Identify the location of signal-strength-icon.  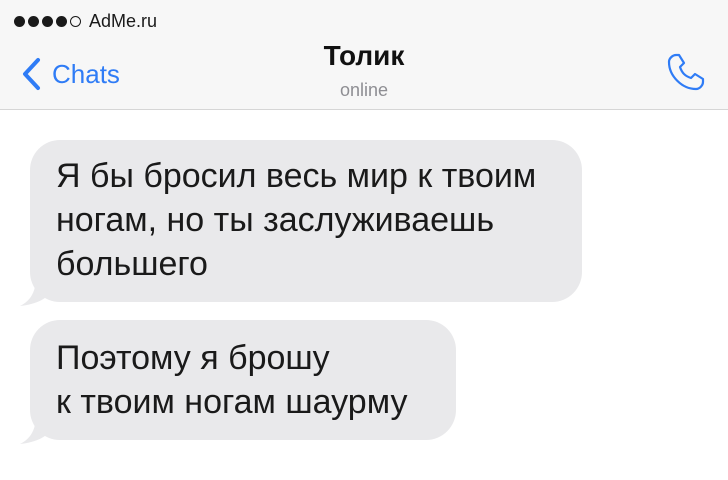
(47, 21).